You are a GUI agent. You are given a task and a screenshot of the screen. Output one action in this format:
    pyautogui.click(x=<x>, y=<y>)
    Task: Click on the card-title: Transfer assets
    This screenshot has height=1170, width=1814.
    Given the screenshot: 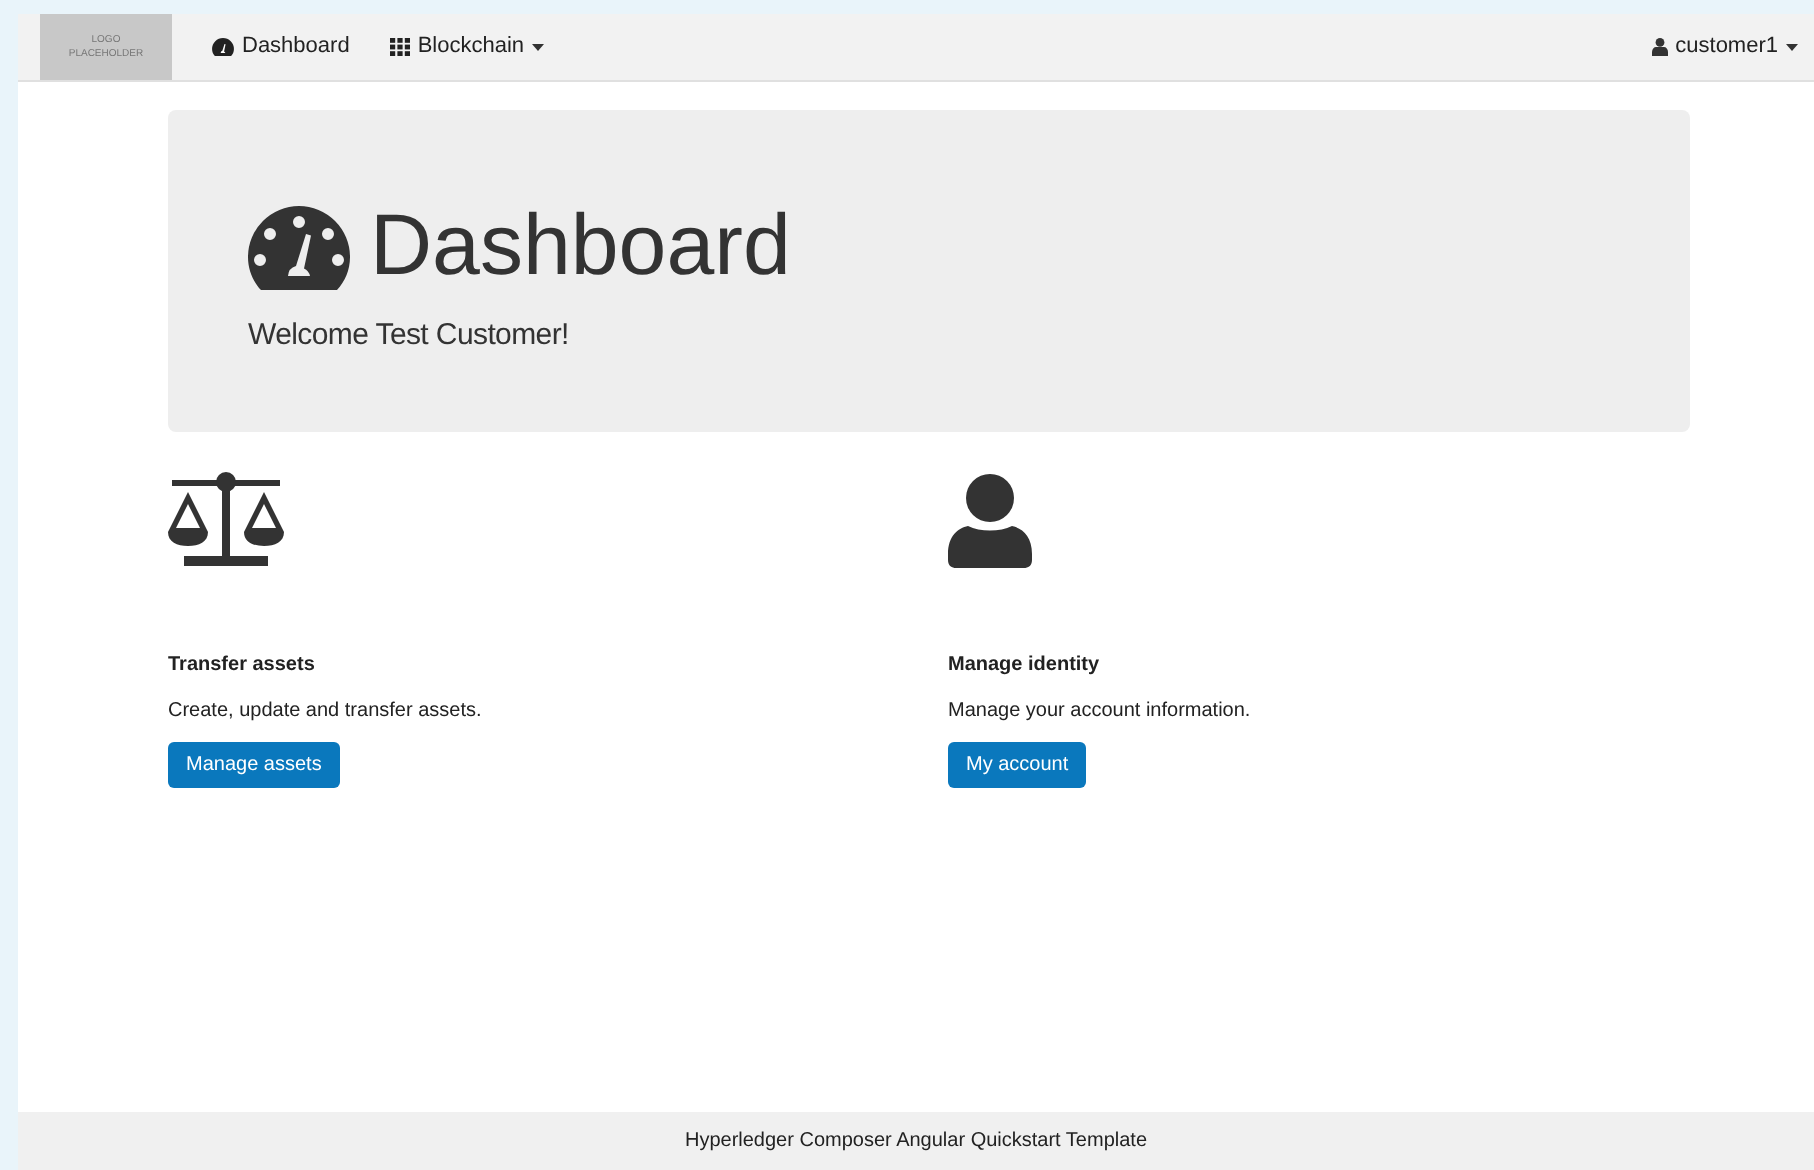 What is the action you would take?
    pyautogui.click(x=241, y=666)
    